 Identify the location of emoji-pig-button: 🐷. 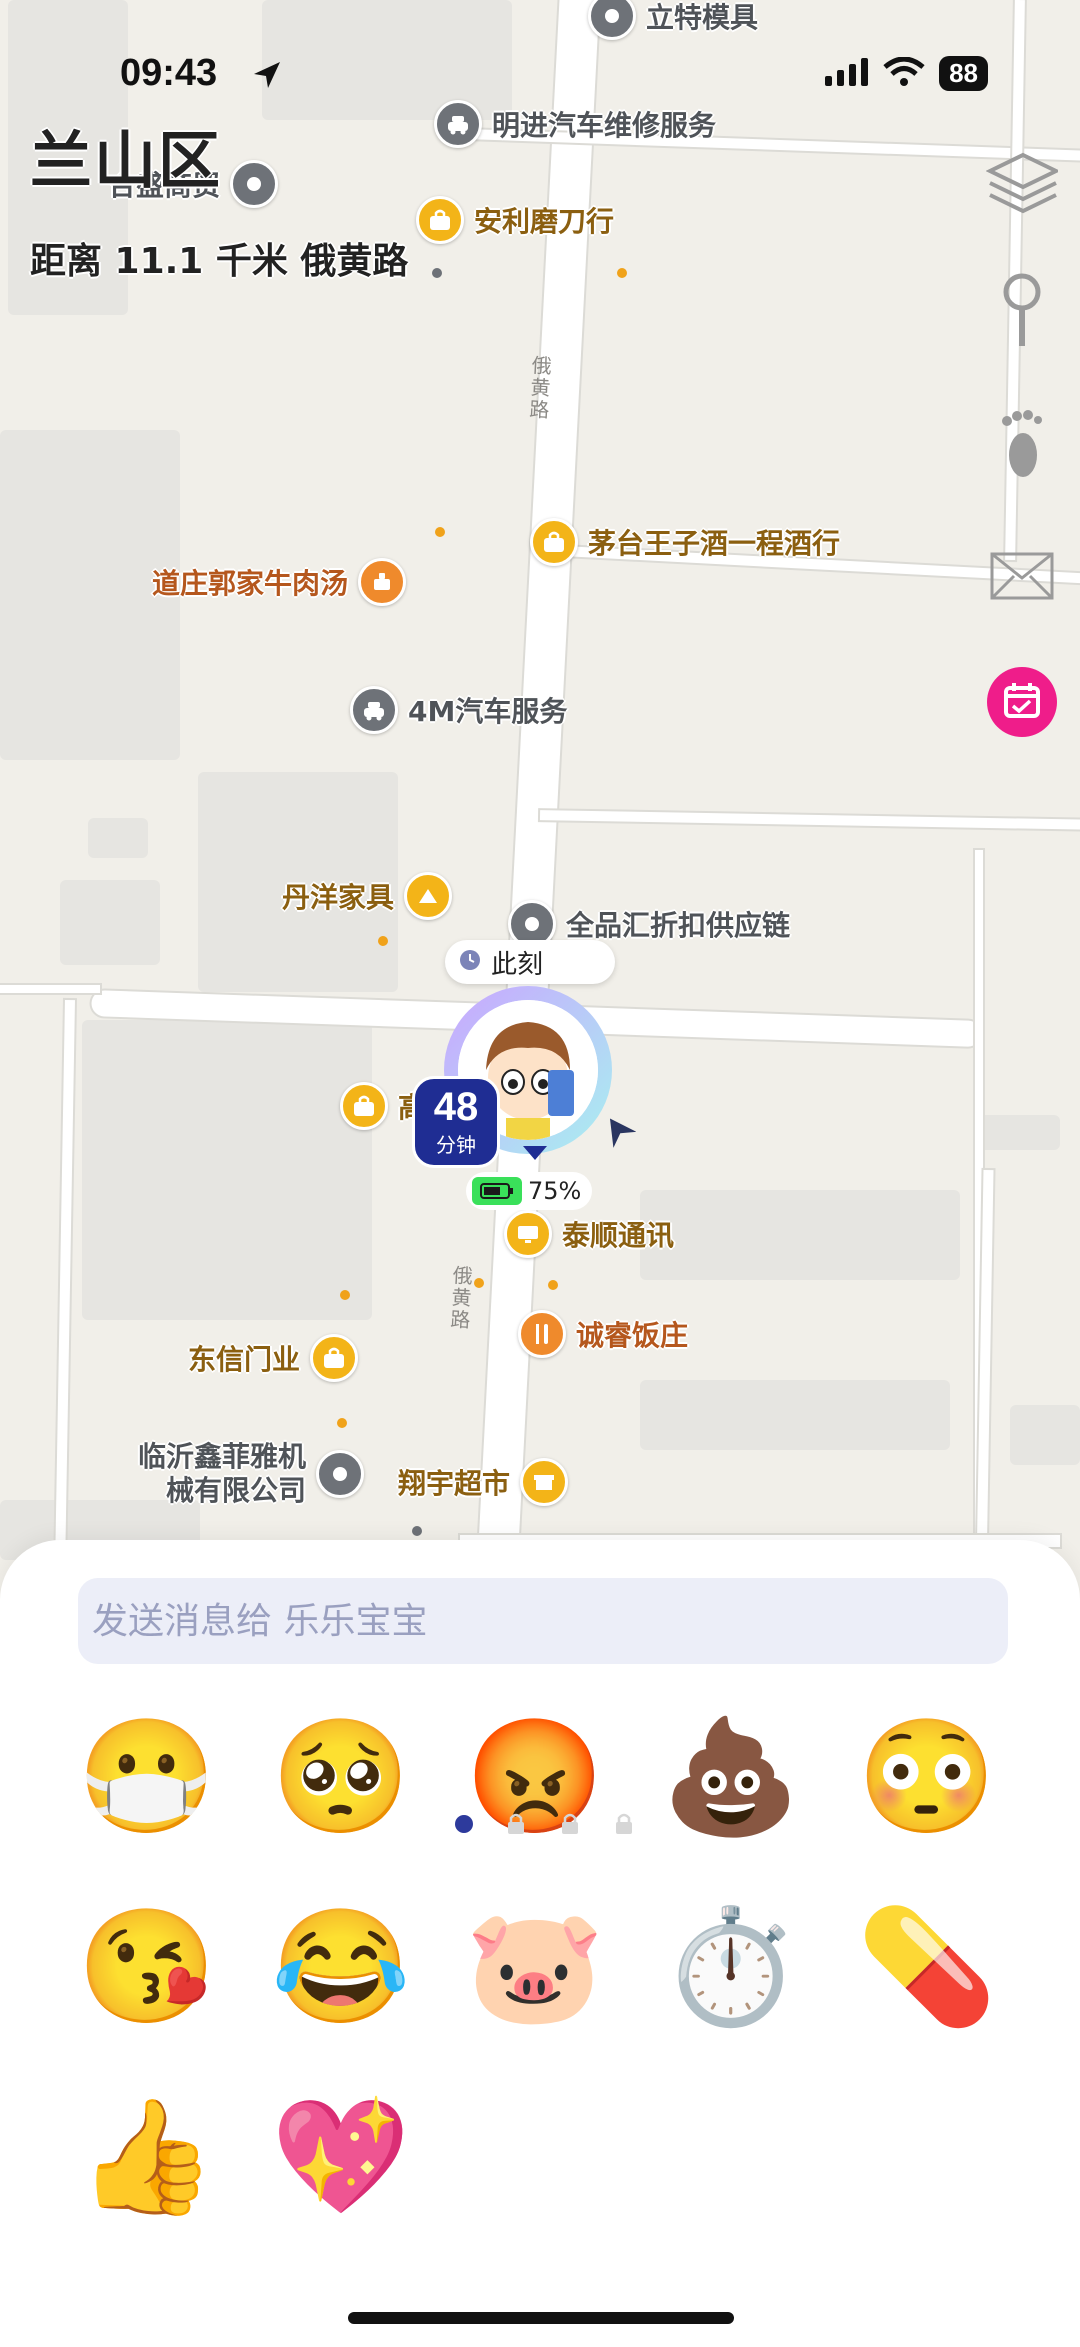
(535, 1967).